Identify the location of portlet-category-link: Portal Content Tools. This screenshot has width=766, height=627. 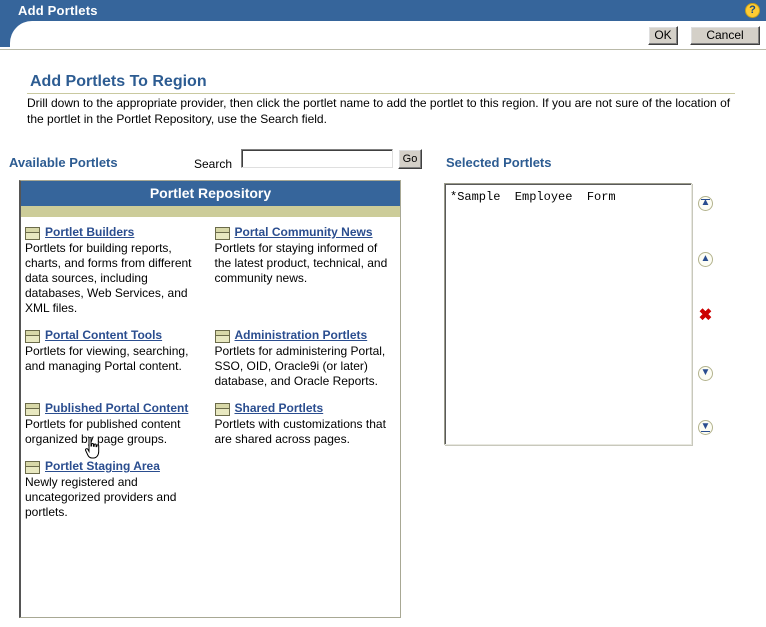
(103, 335).